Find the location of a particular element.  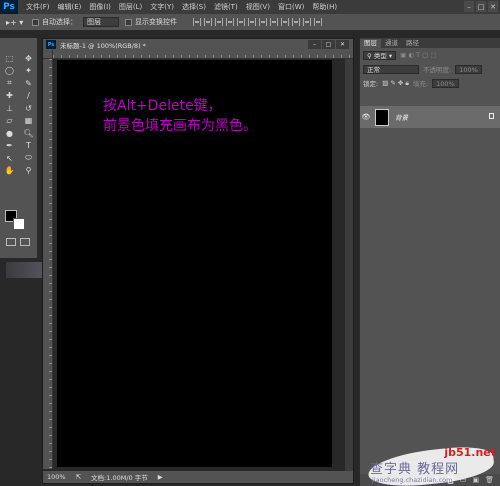

photoshop-logo: Ps is located at coordinates (9, 7).